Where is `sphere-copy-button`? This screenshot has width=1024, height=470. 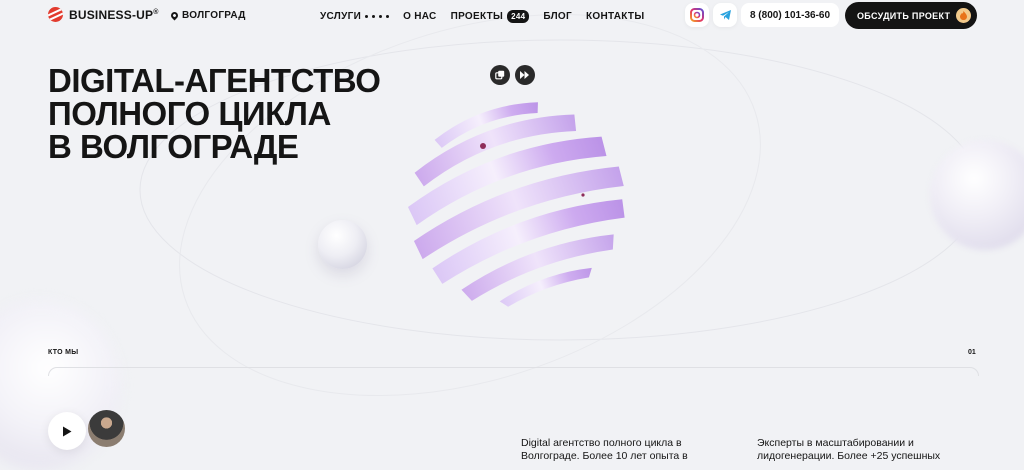
sphere-copy-button is located at coordinates (500, 75).